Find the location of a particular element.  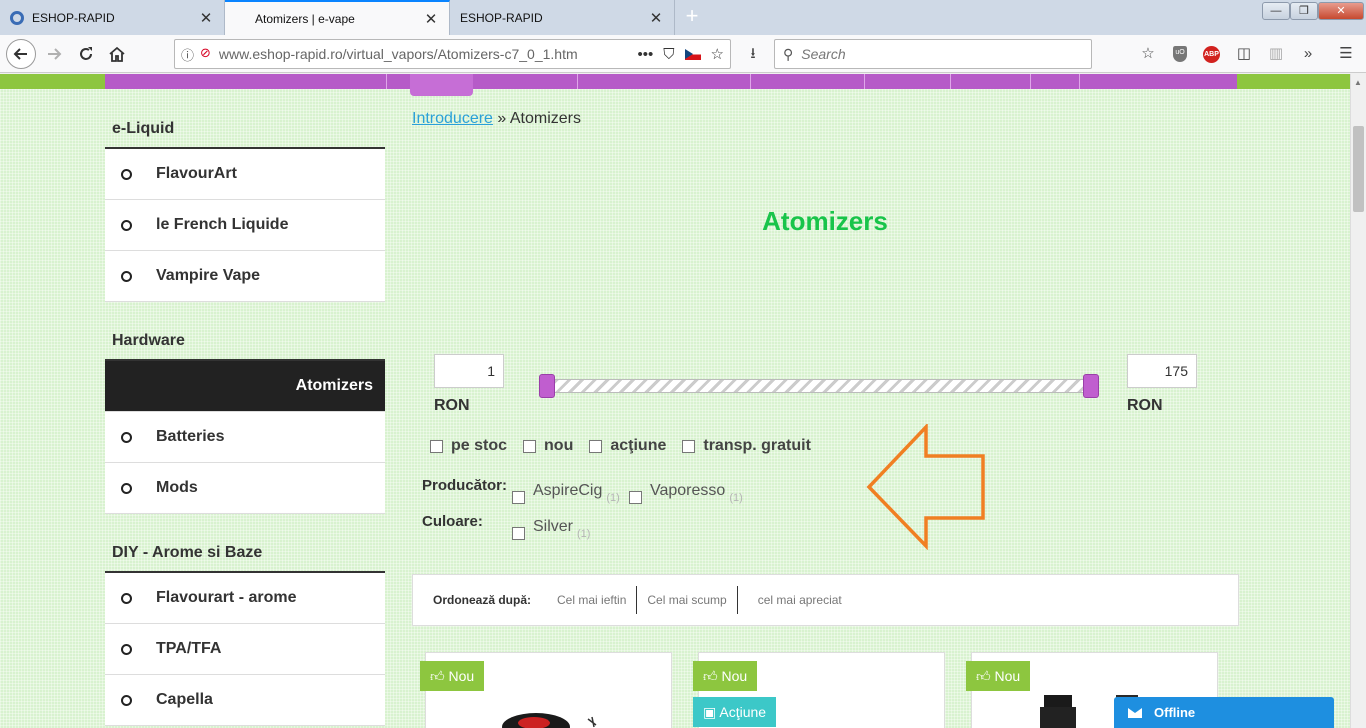

hamburger-menu-icon: ☰ is located at coordinates (1346, 54).